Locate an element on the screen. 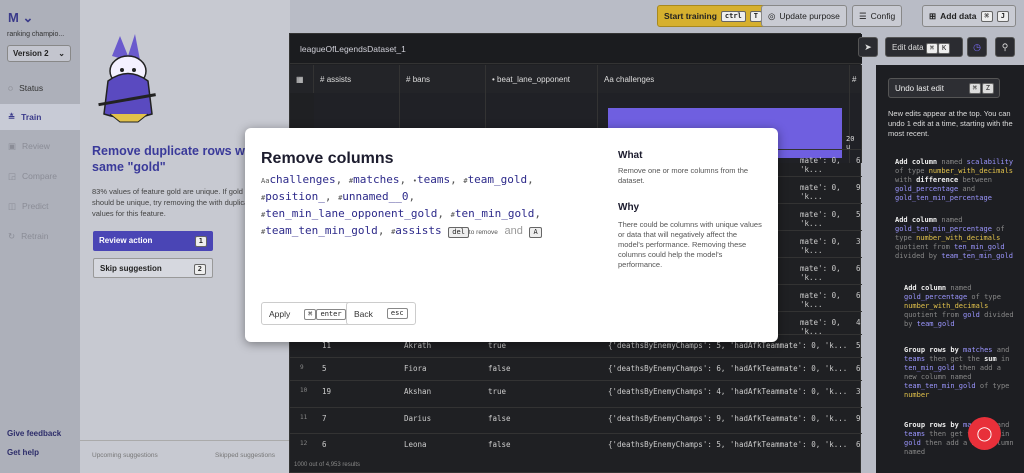  cursor-icon: ➤ is located at coordinates (868, 47).